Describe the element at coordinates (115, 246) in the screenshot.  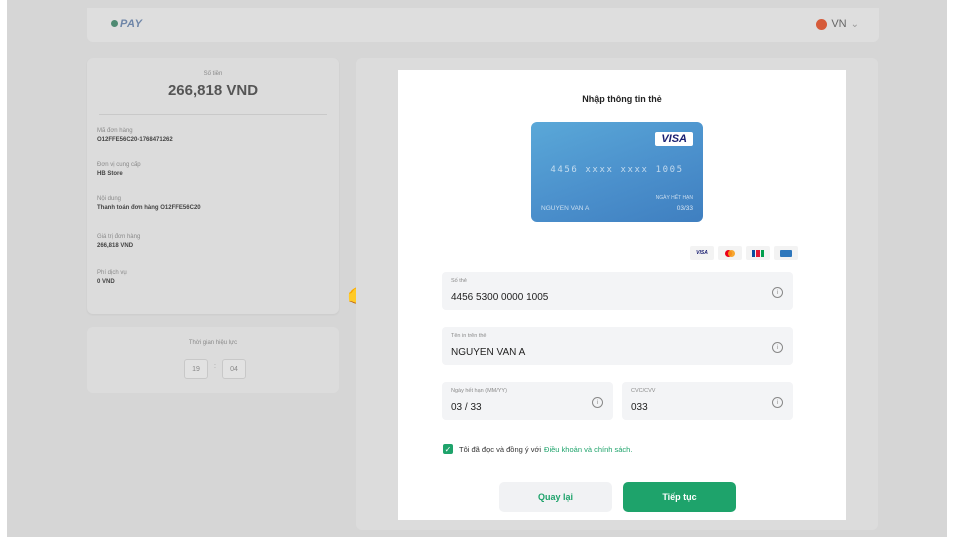
I see `order-value-value: 266,818 VND` at that location.